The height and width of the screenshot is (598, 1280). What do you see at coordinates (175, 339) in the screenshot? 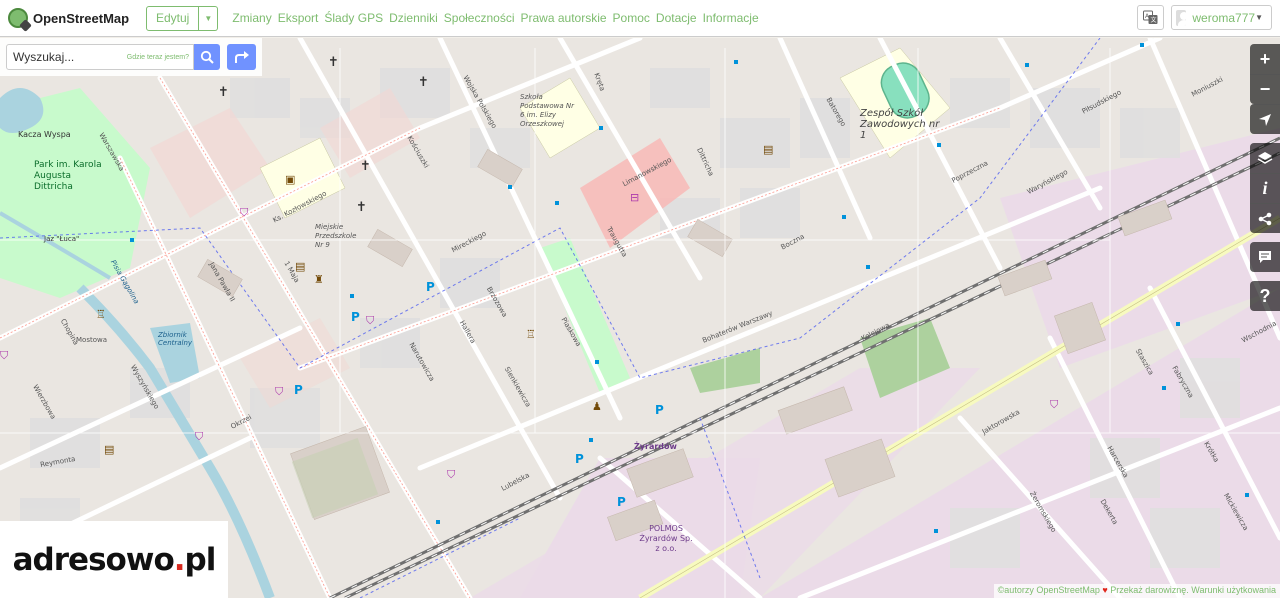
I see `label-reservoir: Zbiornik Centralny` at bounding box center [175, 339].